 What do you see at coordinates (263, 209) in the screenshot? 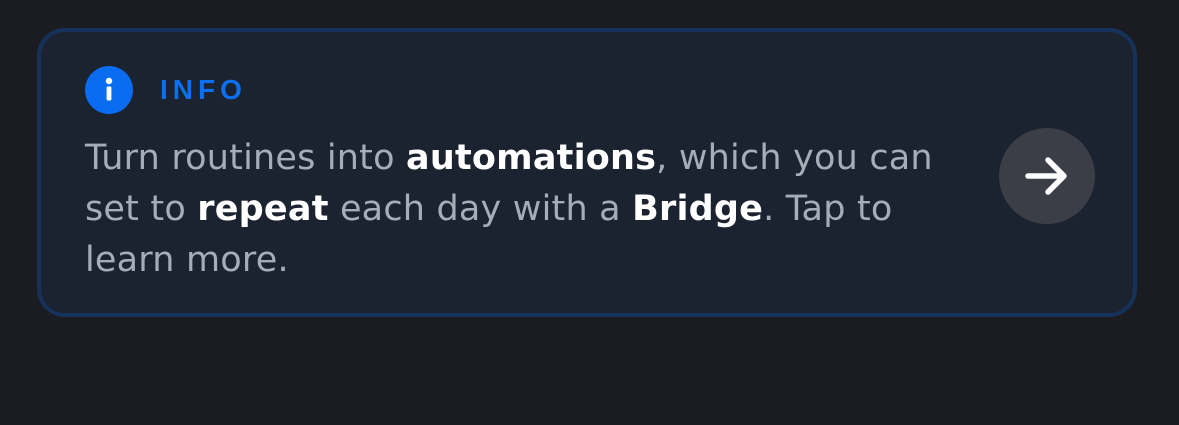
I see `message-emphasis-repeat: repeat` at bounding box center [263, 209].